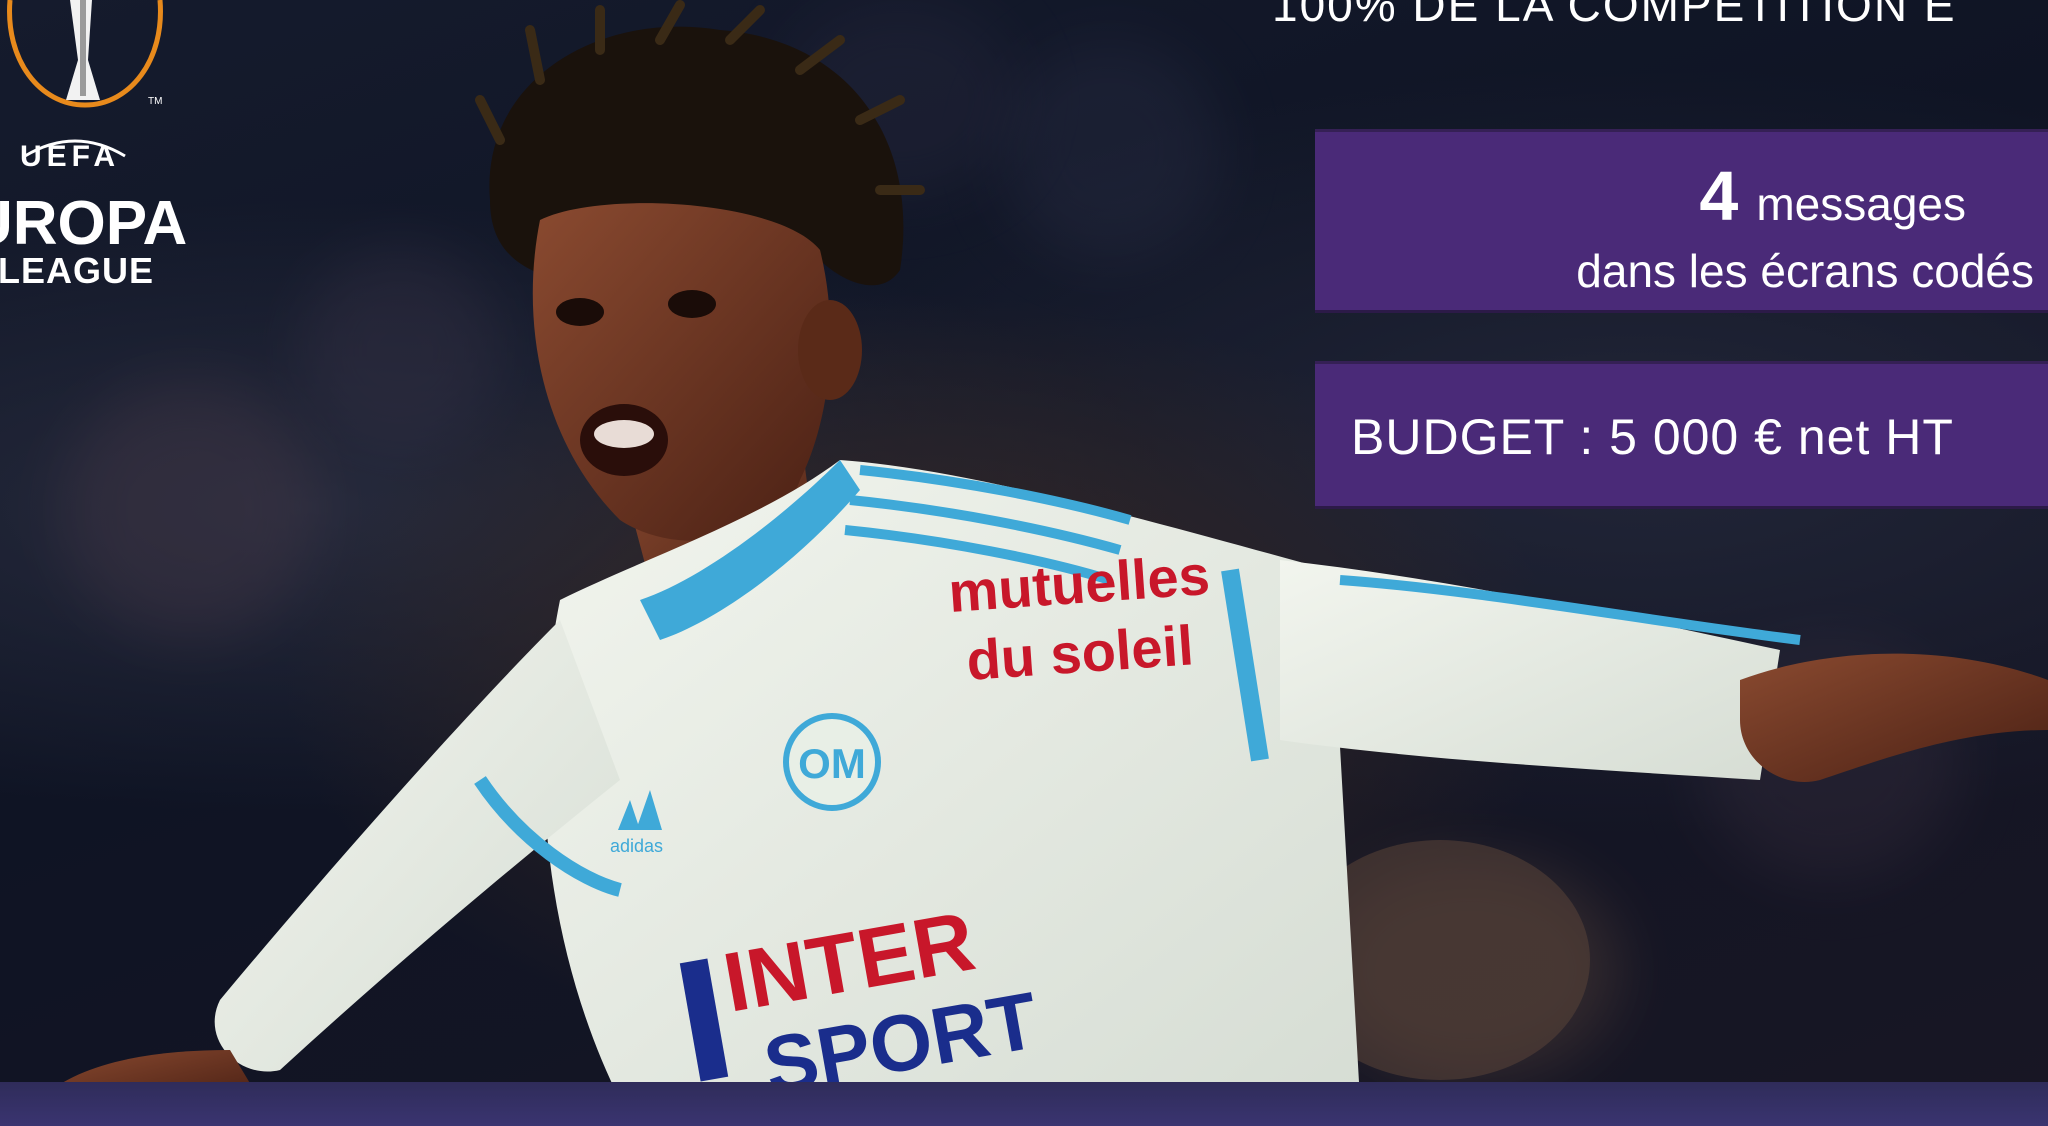 The image size is (2048, 1126). Describe the element at coordinates (692, 304) in the screenshot. I see `player-eye-right` at that location.